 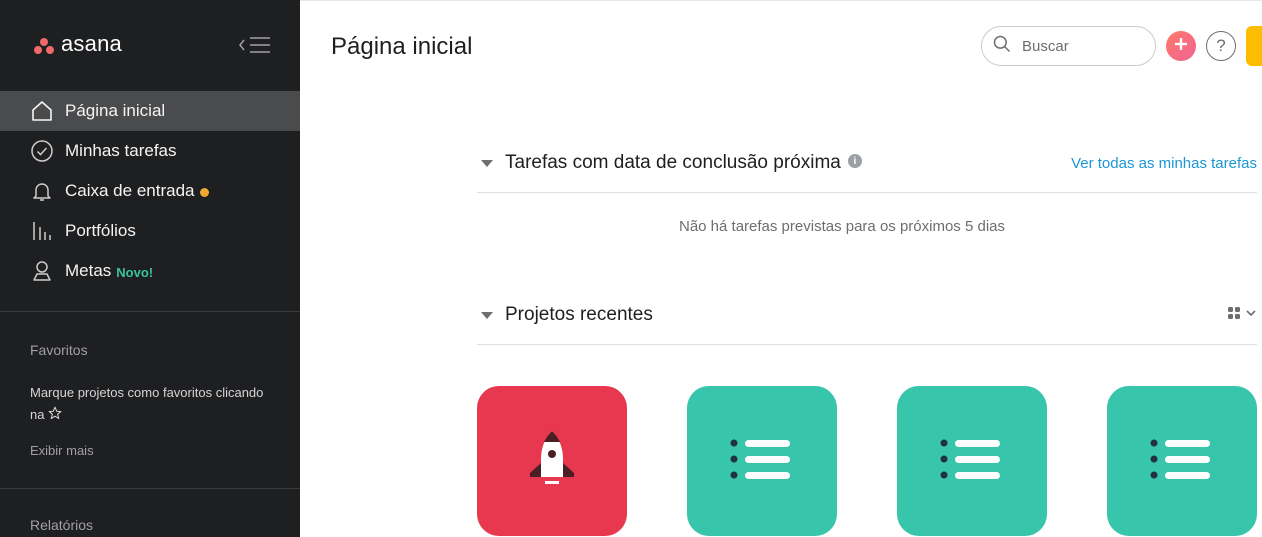 I want to click on chevron-down-icon, so click(x=1251, y=315).